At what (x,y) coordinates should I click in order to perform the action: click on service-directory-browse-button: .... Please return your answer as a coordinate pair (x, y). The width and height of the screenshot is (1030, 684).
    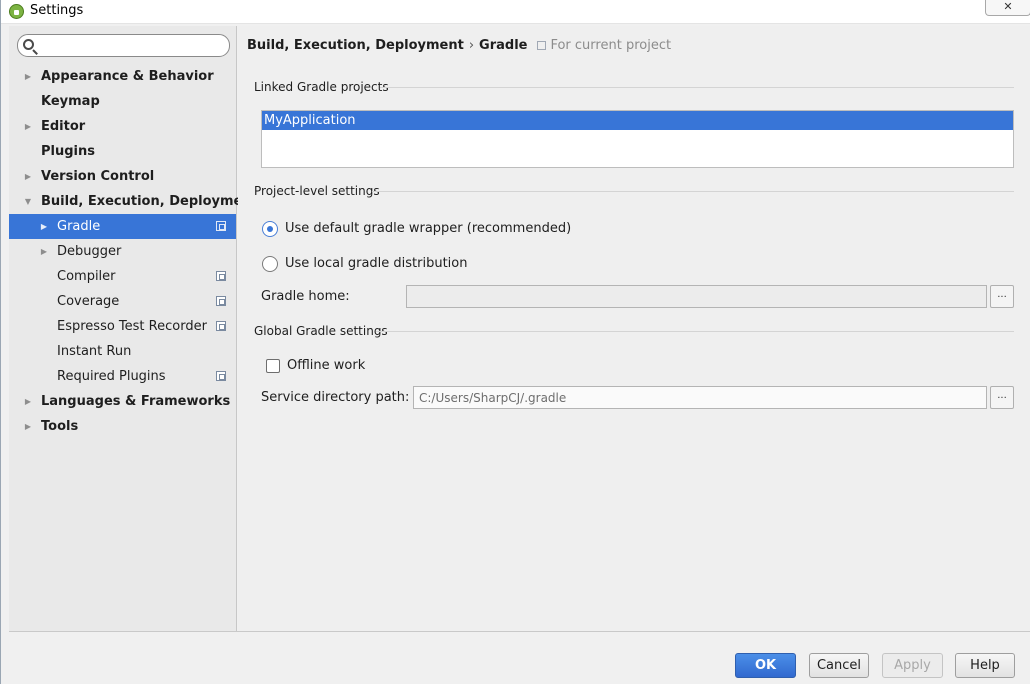
    Looking at the image, I should click on (1002, 397).